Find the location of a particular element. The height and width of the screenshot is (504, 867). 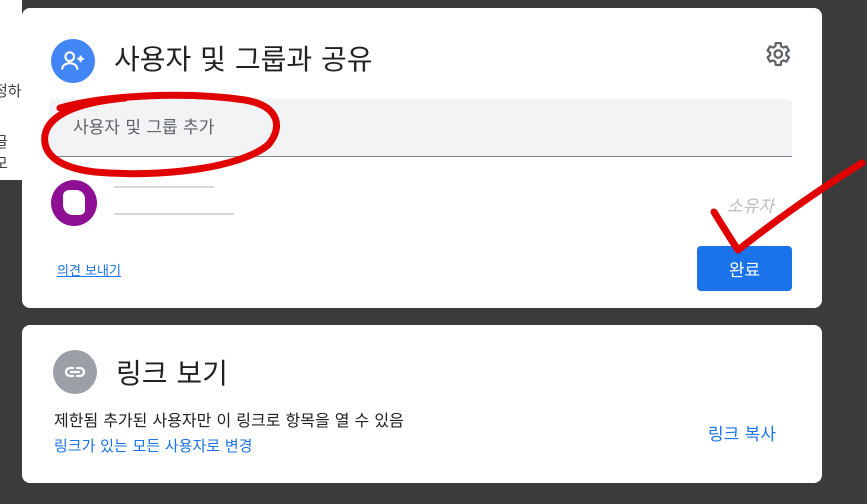

redacted-owner-name is located at coordinates (164, 187).